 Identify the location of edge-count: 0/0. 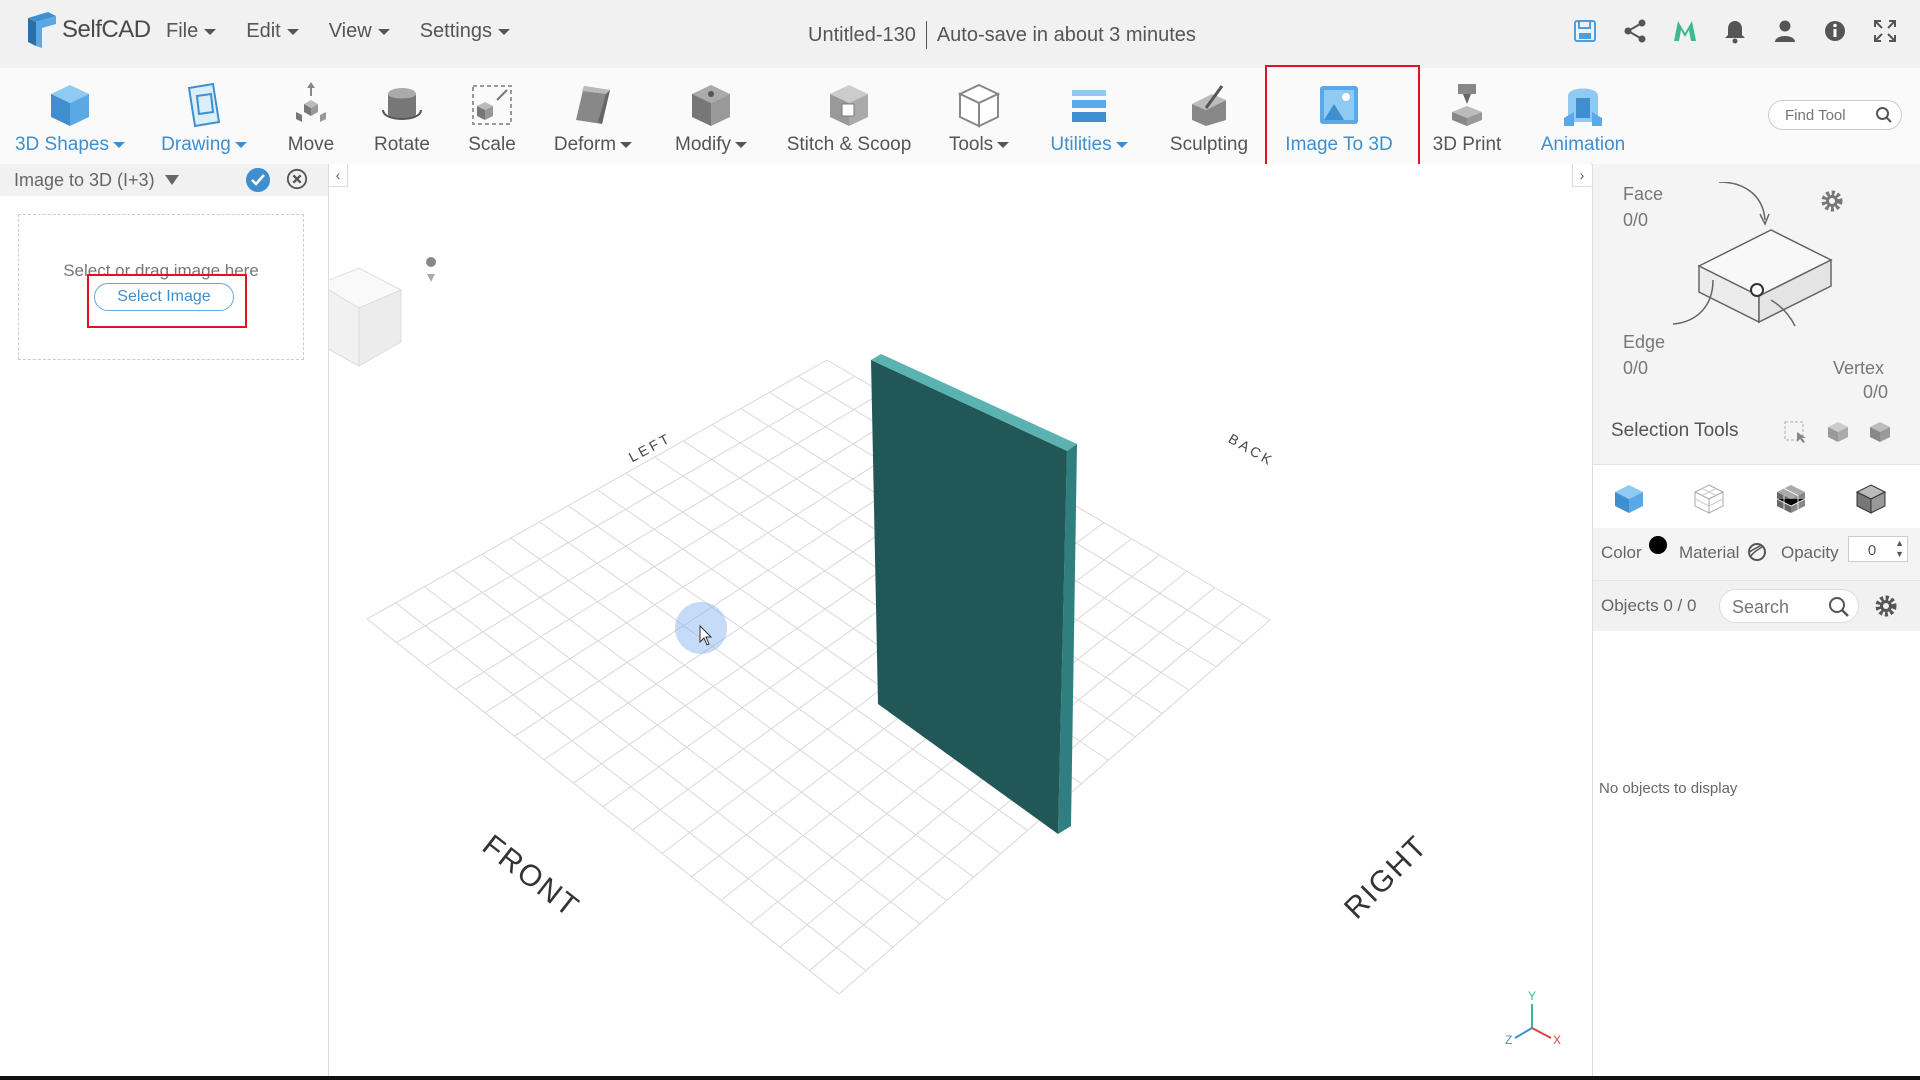
(1636, 368).